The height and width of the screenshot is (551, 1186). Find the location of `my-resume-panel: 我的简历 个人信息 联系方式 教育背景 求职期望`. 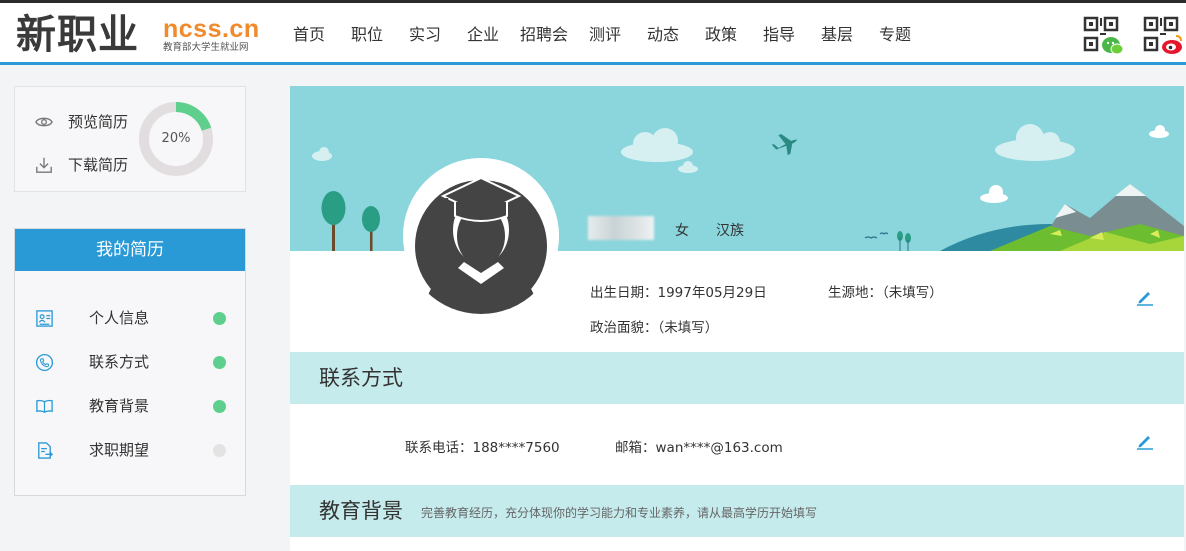

my-resume-panel: 我的简历 个人信息 联系方式 教育背景 求职期望 is located at coordinates (130, 362).